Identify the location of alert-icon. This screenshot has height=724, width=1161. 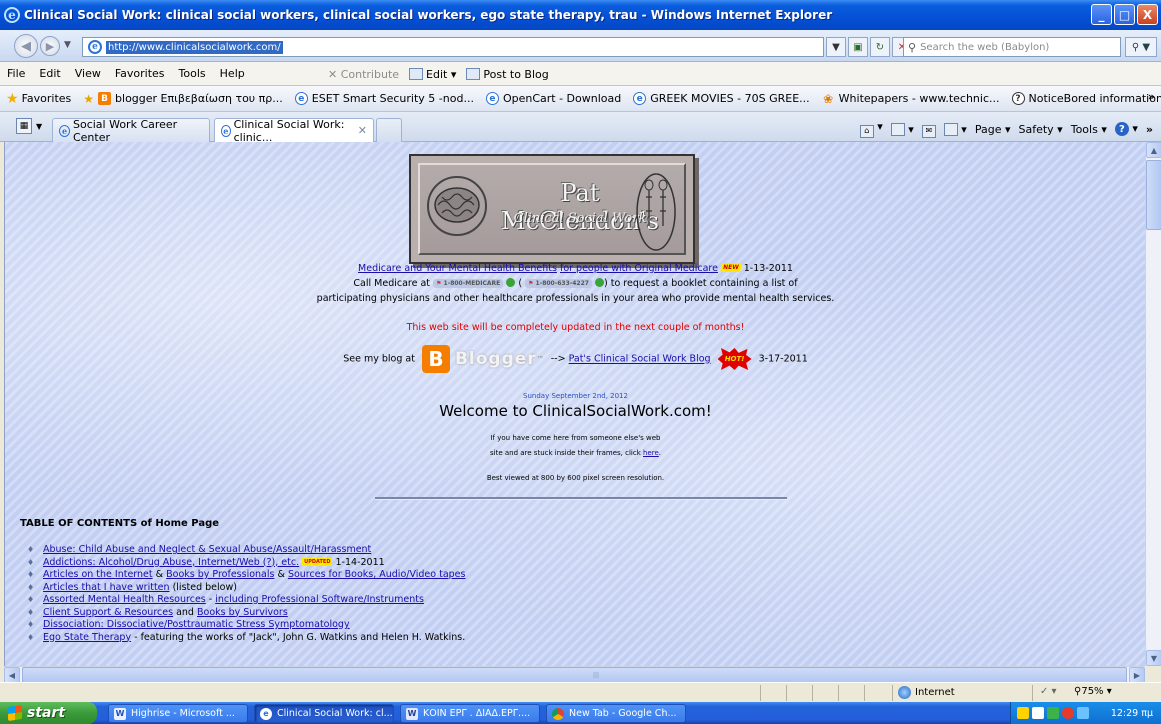
(1068, 713).